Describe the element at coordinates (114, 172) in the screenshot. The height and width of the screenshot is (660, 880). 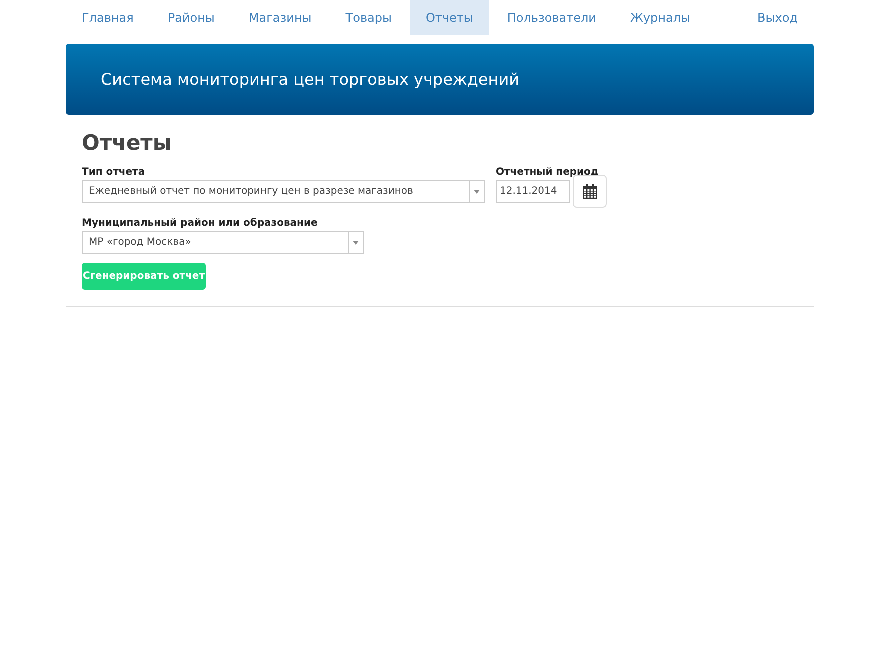
I see `field-label: Тип отчета` at that location.